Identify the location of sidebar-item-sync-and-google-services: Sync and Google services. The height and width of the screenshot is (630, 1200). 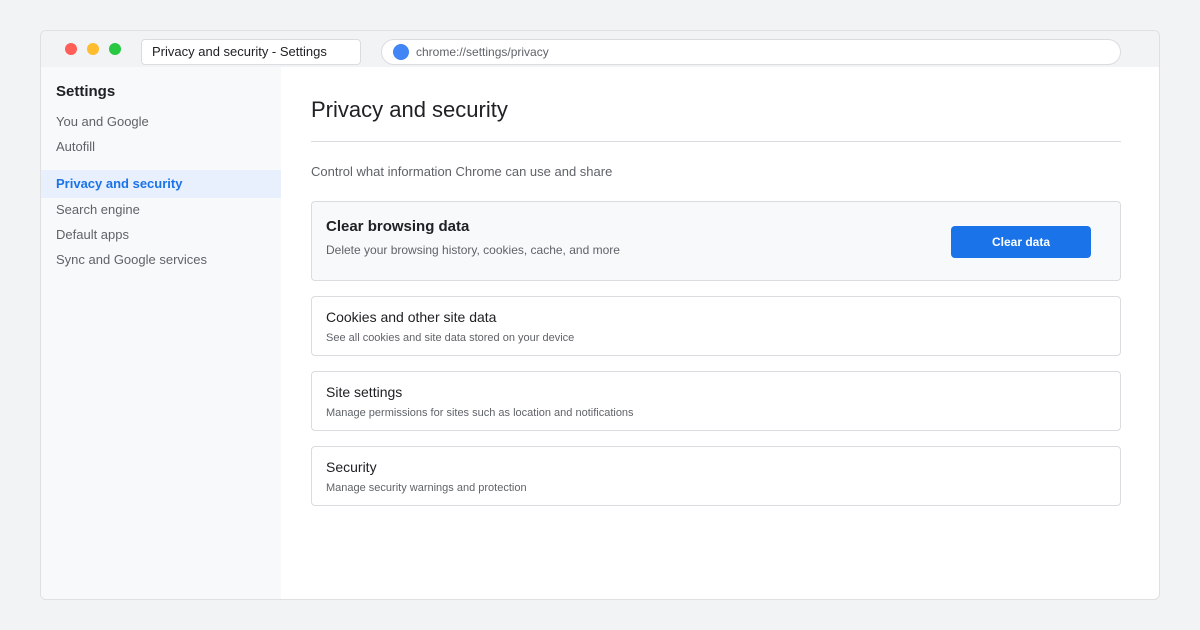
(161, 260).